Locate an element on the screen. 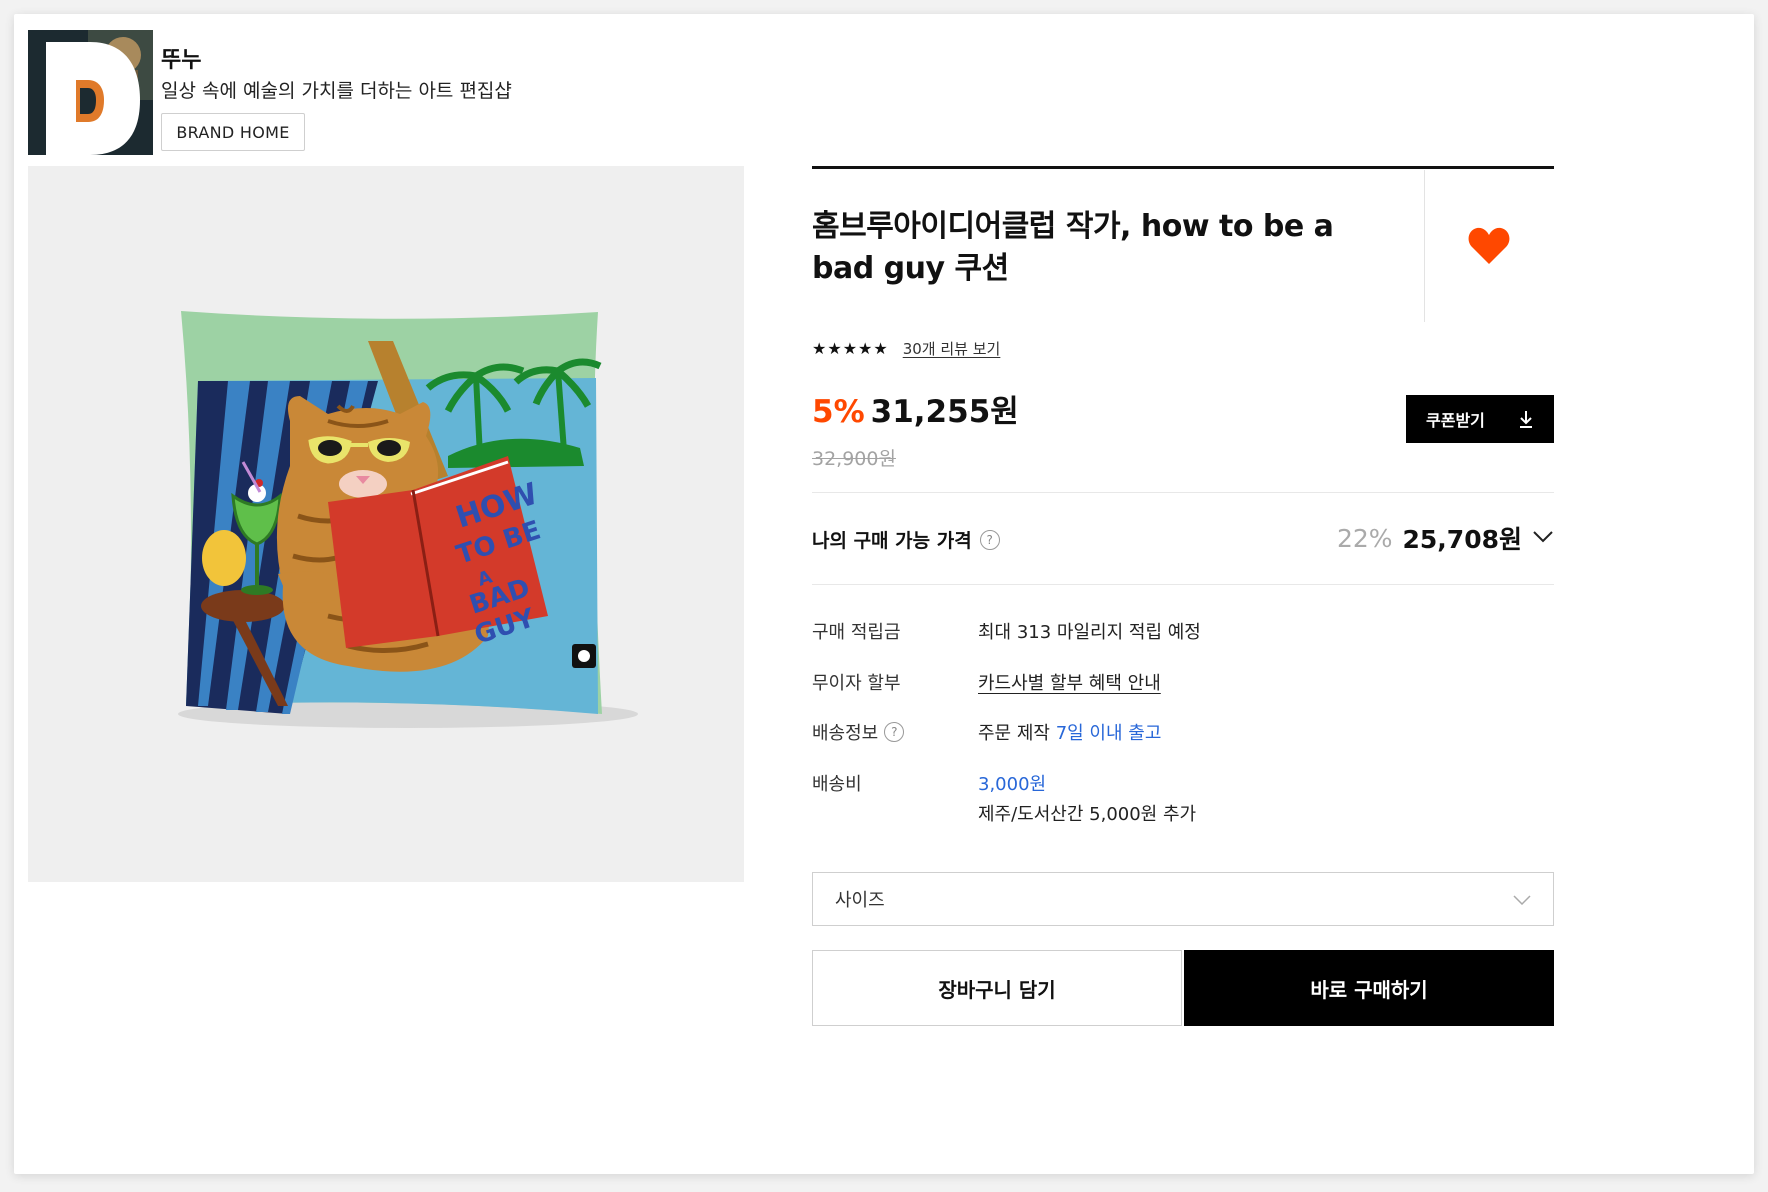 Image resolution: width=1768 pixels, height=1192 pixels. price-row: 5% 31,255원 is located at coordinates (915, 408).